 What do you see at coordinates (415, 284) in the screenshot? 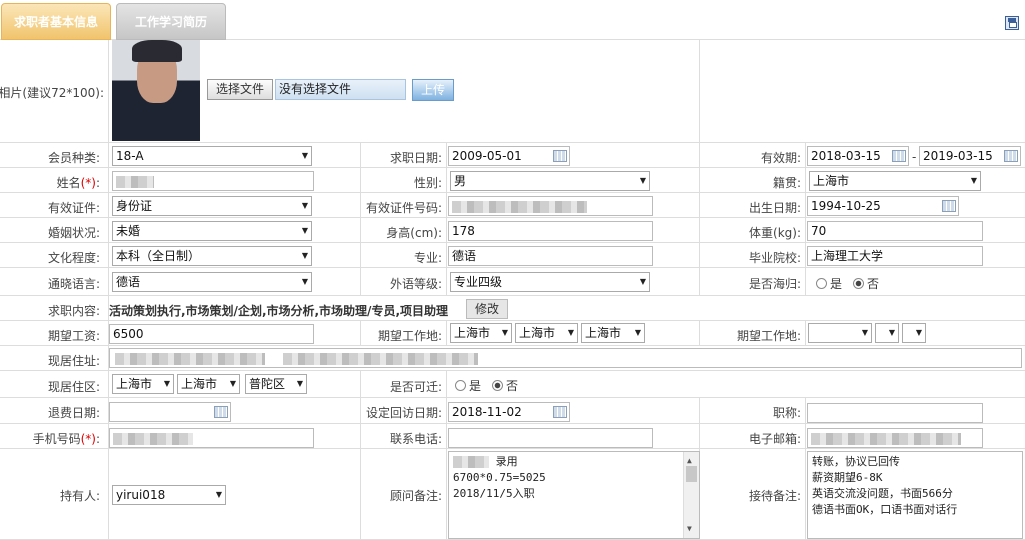
I see `langlevel-label: 外语等级:` at bounding box center [415, 284].